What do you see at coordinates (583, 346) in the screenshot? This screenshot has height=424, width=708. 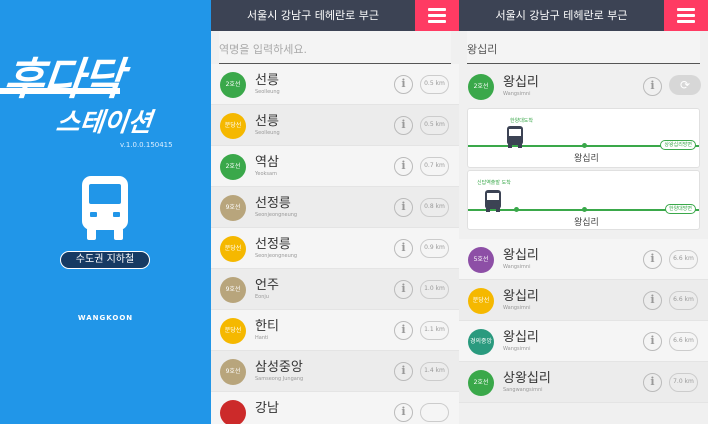 I see `station-row: 경의중앙선 왕십리Wangsimni i 6.6 km` at bounding box center [583, 346].